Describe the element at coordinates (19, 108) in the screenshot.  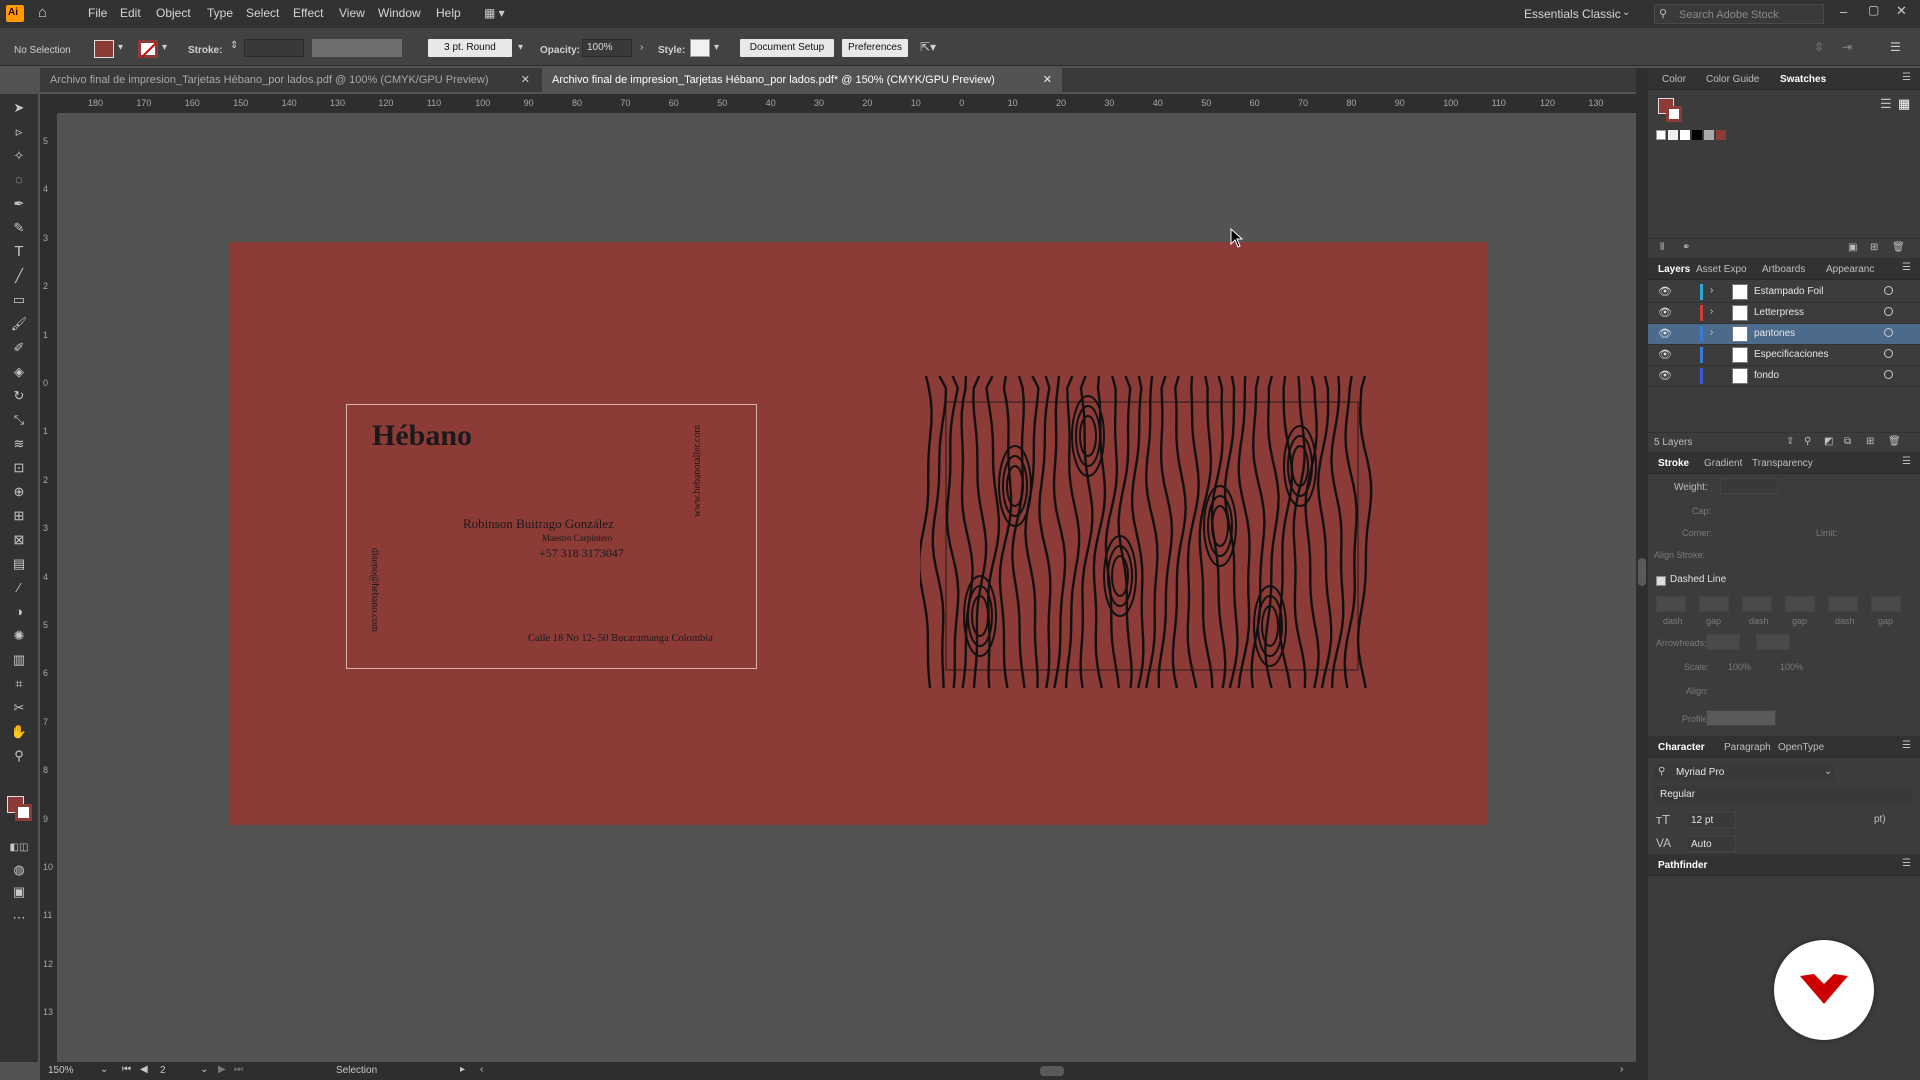
I see `selection-tool-icon: ➤` at that location.